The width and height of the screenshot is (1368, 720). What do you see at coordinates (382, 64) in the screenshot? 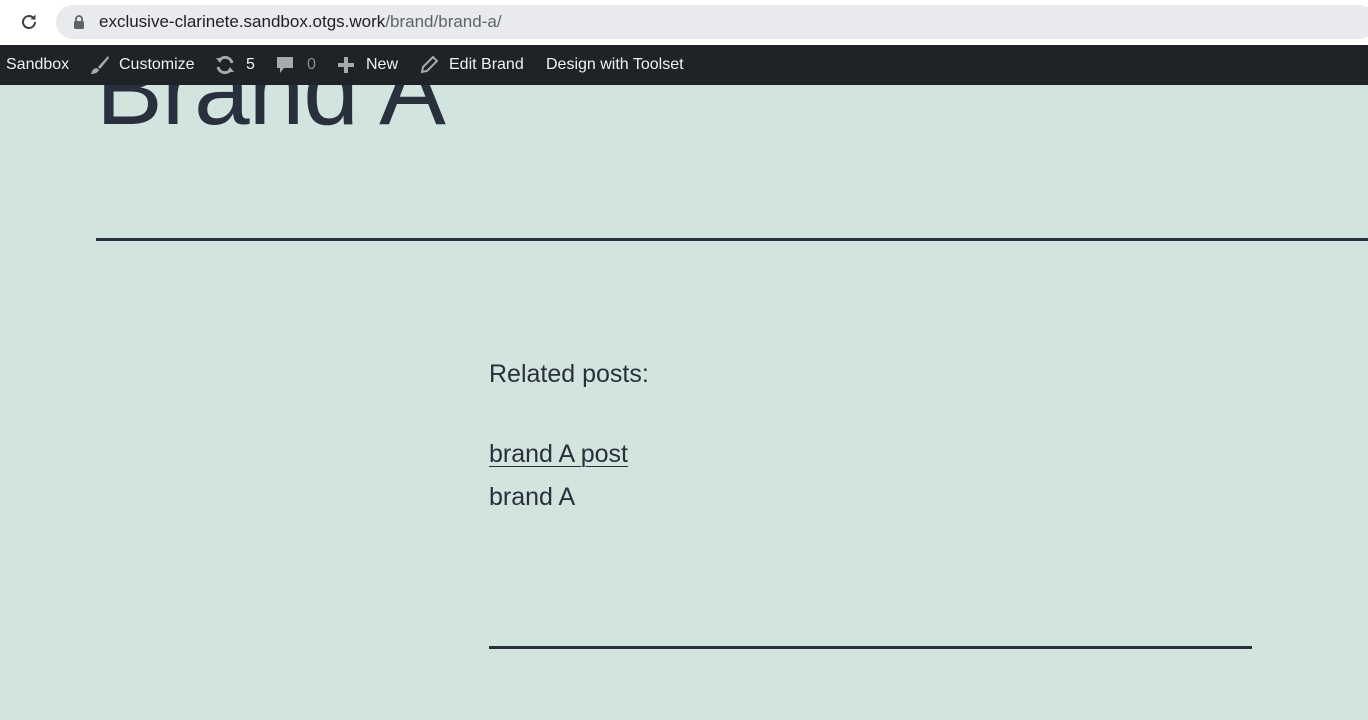
I see `new-label: New` at bounding box center [382, 64].